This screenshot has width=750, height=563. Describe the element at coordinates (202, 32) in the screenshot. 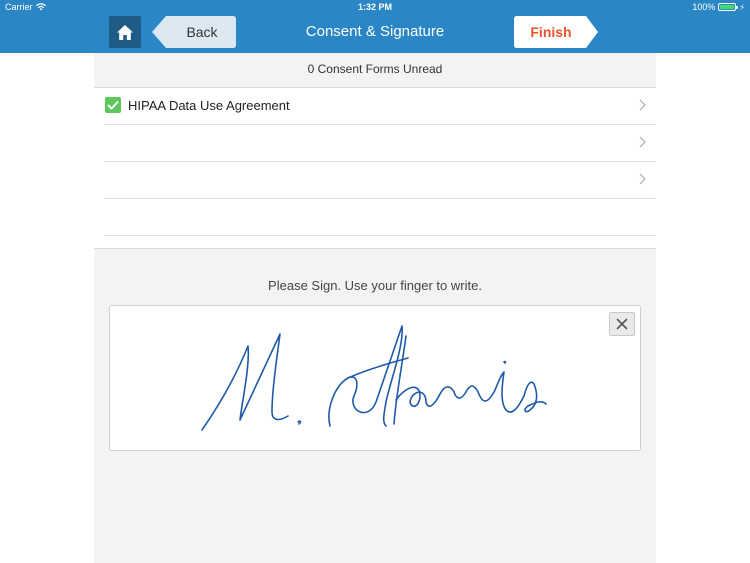

I see `back-button-label: Back` at that location.